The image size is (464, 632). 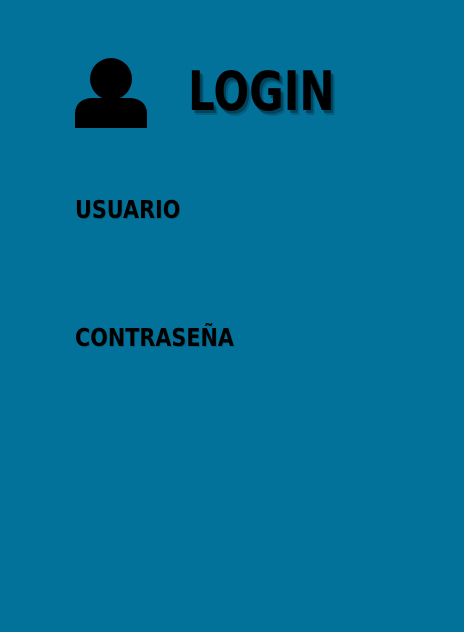 What do you see at coordinates (261, 91) in the screenshot?
I see `page-title: LOGIN` at bounding box center [261, 91].